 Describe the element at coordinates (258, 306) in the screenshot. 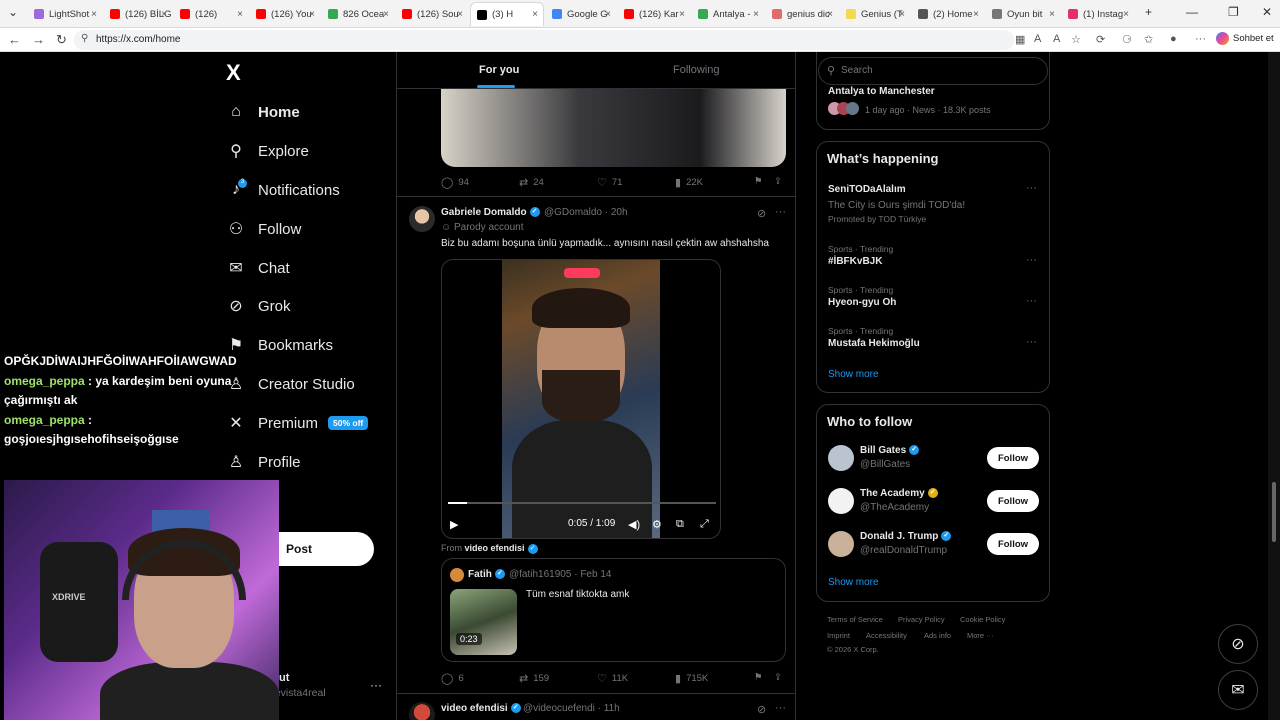

I see `nav-item-grok: ⊘ Grok` at that location.